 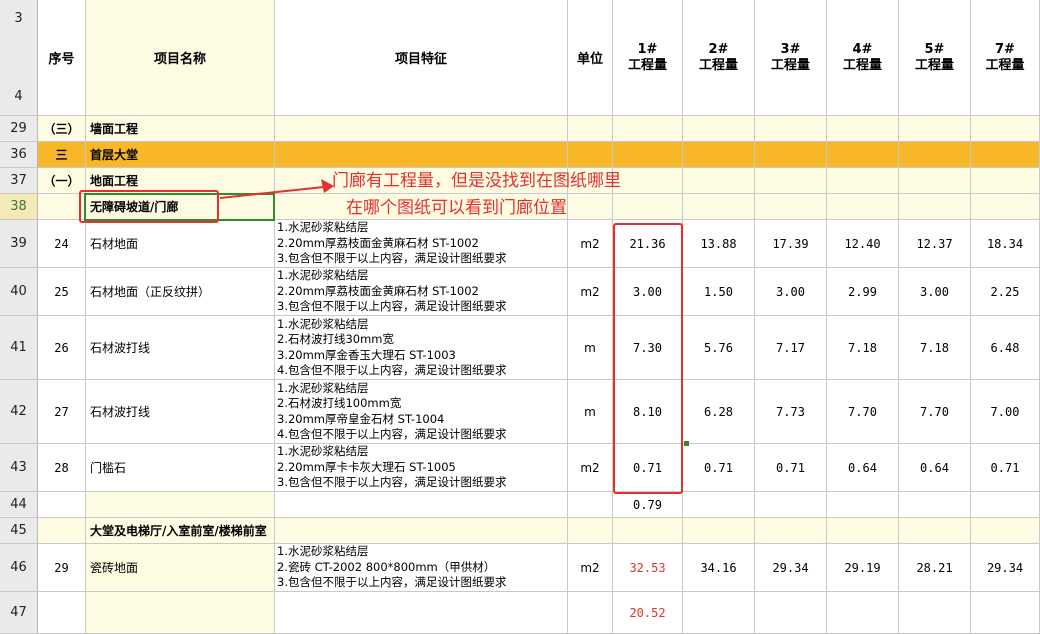 What do you see at coordinates (719, 468) in the screenshot?
I see `qty-cell: 0.71` at bounding box center [719, 468].